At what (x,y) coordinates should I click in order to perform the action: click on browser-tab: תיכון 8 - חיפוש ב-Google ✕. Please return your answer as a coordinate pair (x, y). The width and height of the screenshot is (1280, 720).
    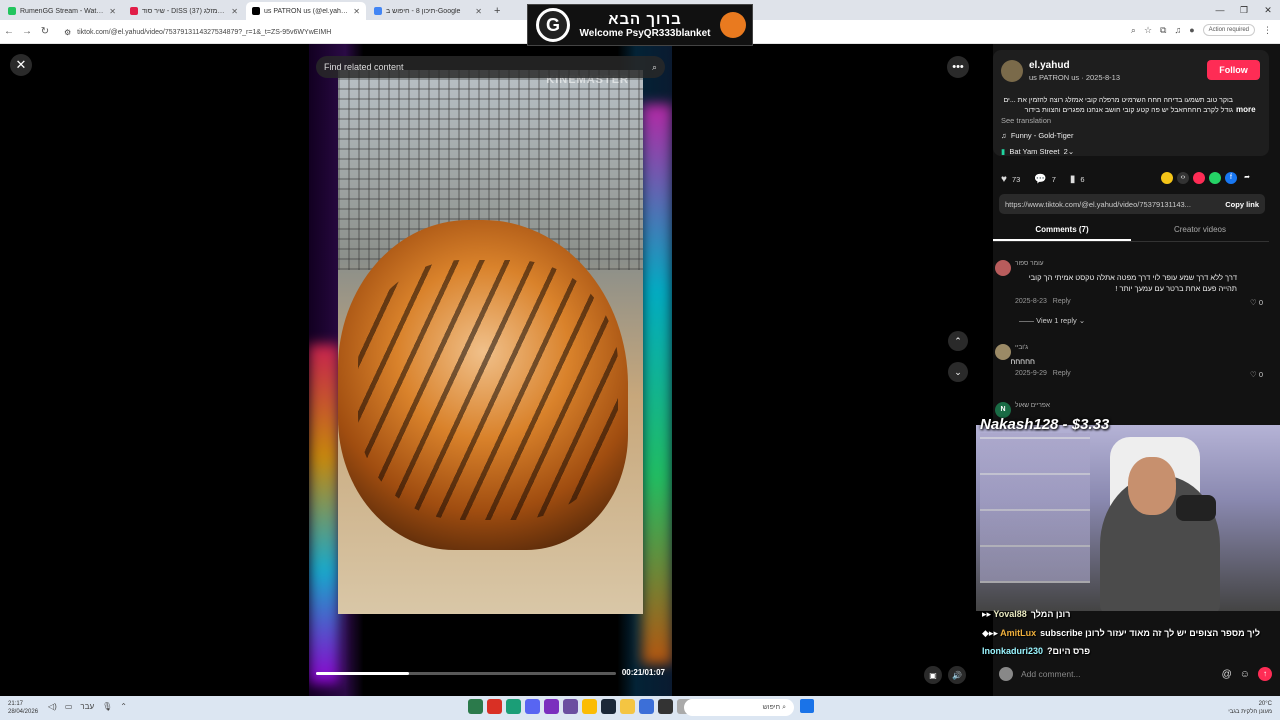
    Looking at the image, I should click on (428, 11).